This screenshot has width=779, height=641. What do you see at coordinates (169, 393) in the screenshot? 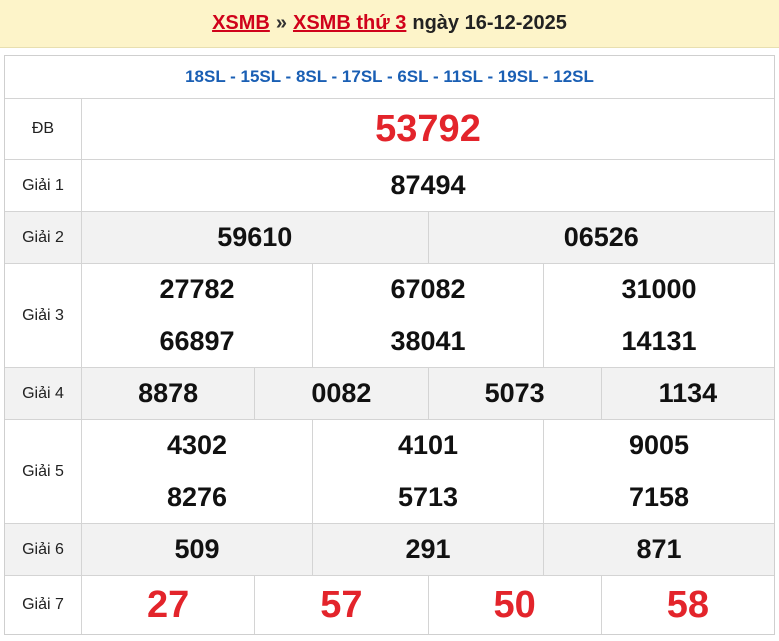
I see `prize-number: 8878` at bounding box center [169, 393].